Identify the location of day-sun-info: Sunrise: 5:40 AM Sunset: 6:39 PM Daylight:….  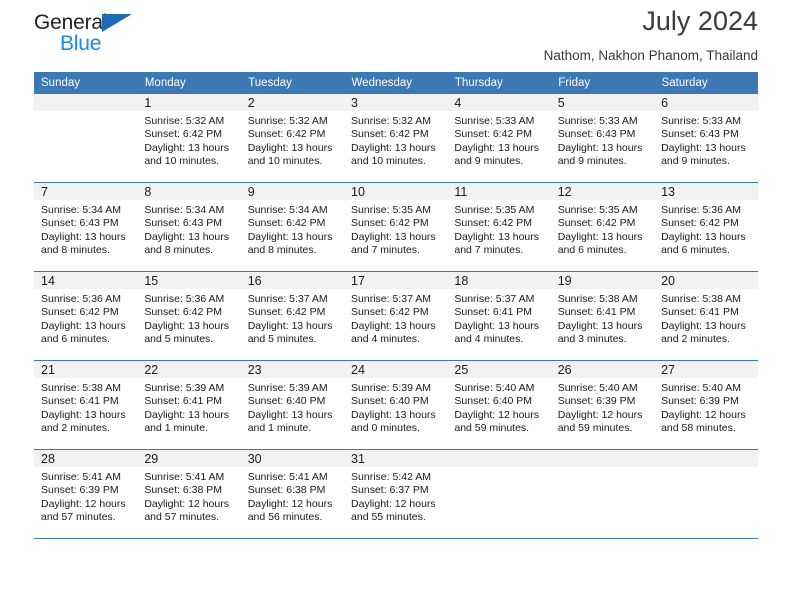
(602, 407).